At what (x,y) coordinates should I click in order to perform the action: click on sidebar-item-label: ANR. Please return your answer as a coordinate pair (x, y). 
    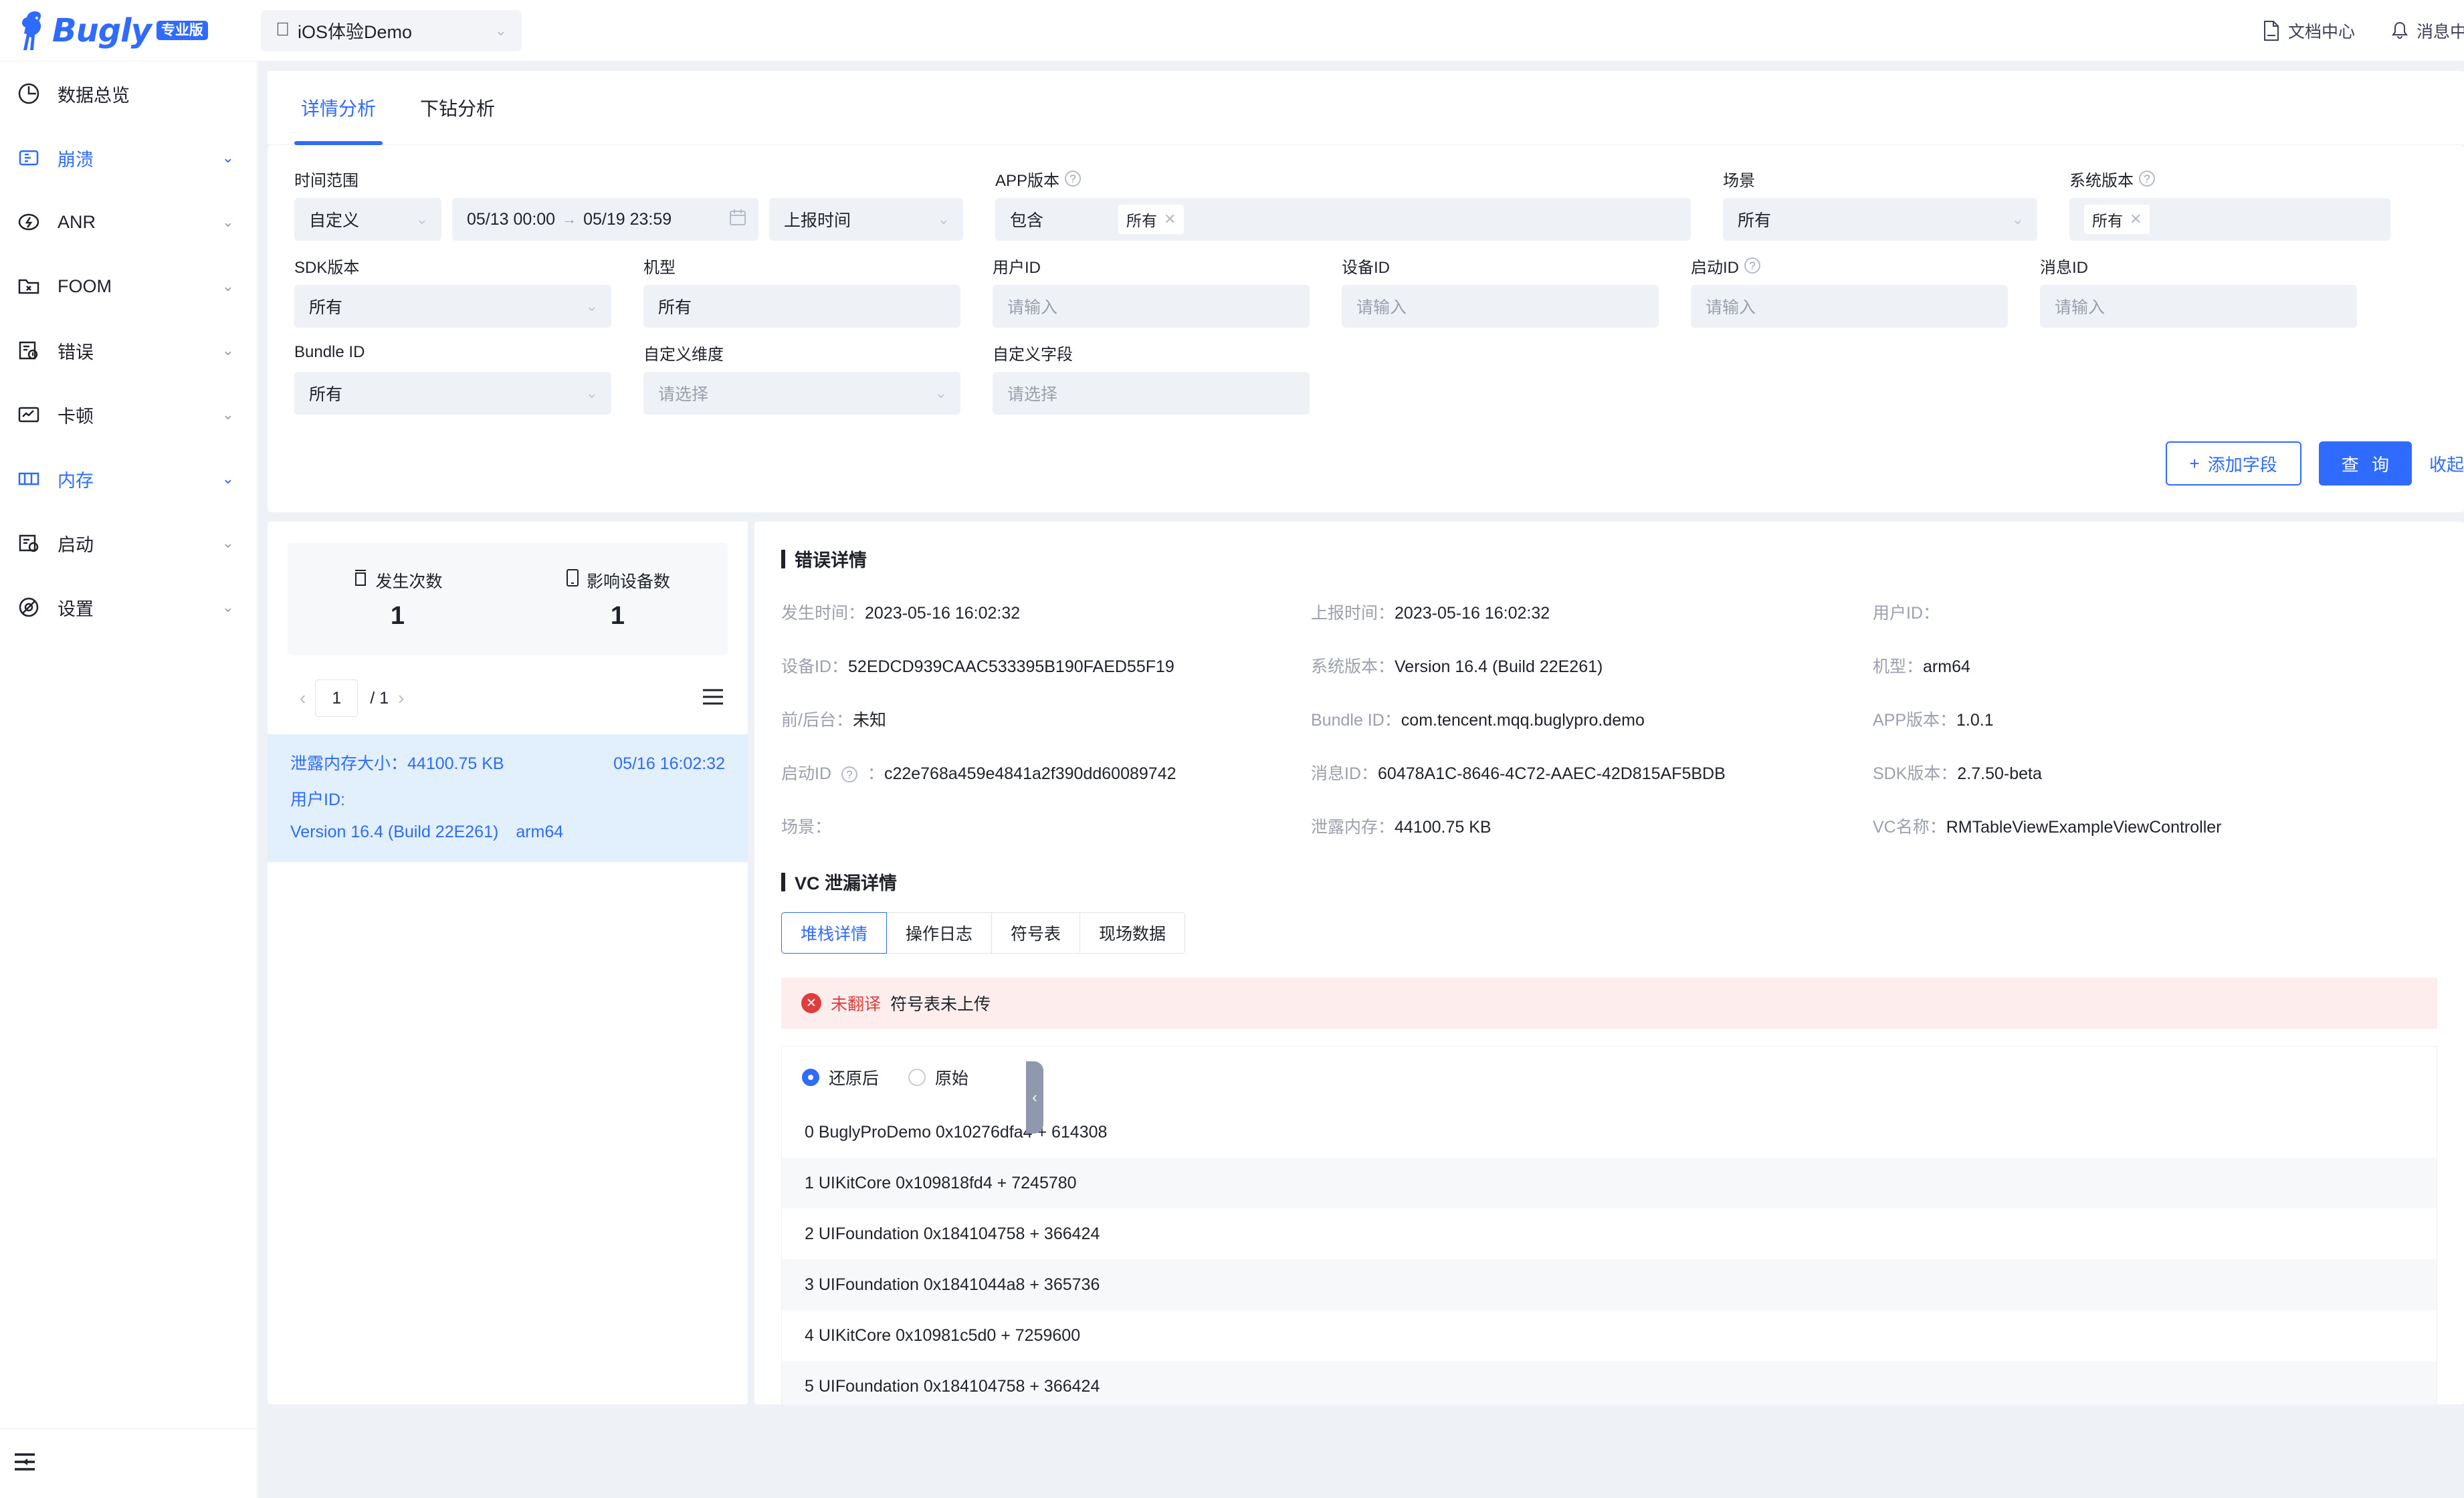
    Looking at the image, I should click on (77, 221).